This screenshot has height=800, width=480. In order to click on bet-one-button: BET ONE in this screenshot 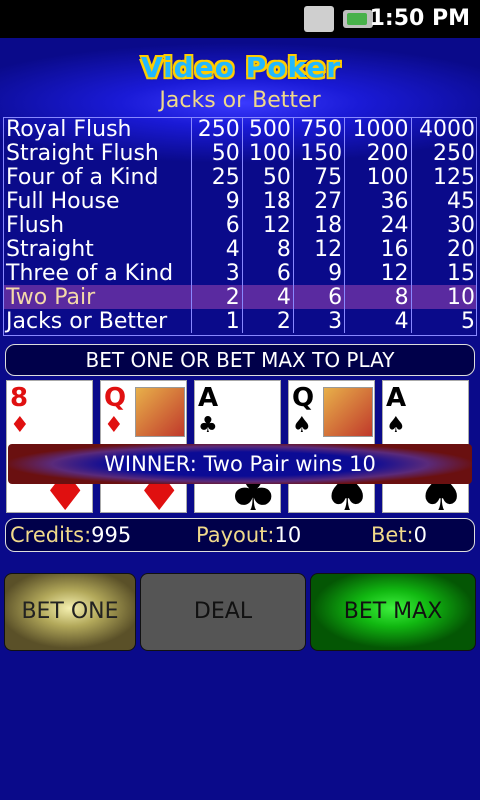, I will do `click(70, 612)`.